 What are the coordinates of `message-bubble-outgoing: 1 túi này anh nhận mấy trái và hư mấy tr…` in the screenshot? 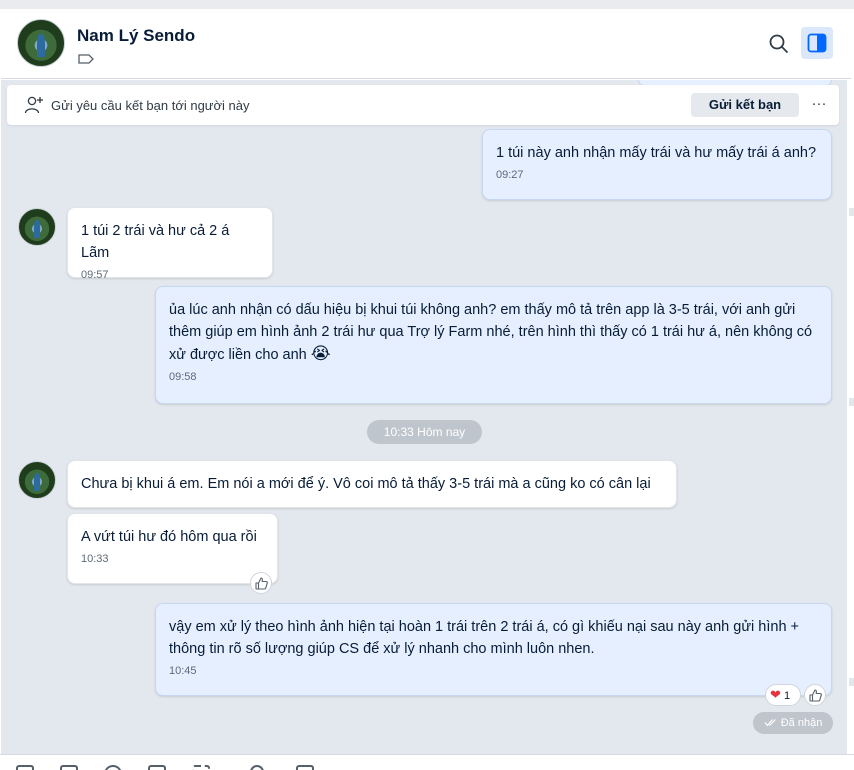 It's located at (657, 164).